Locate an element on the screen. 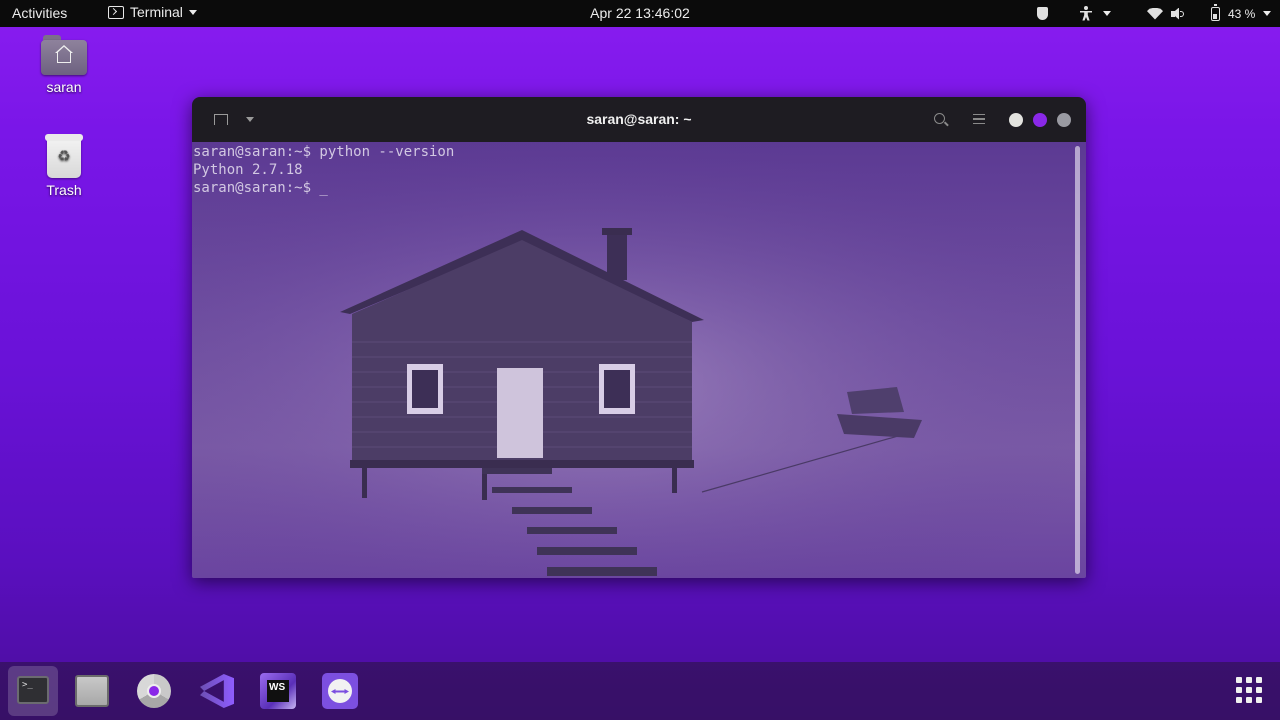 The height and width of the screenshot is (720, 1280). top-bar: Activities Terminal Apr 22 13:46:02 43 % is located at coordinates (640, 13).